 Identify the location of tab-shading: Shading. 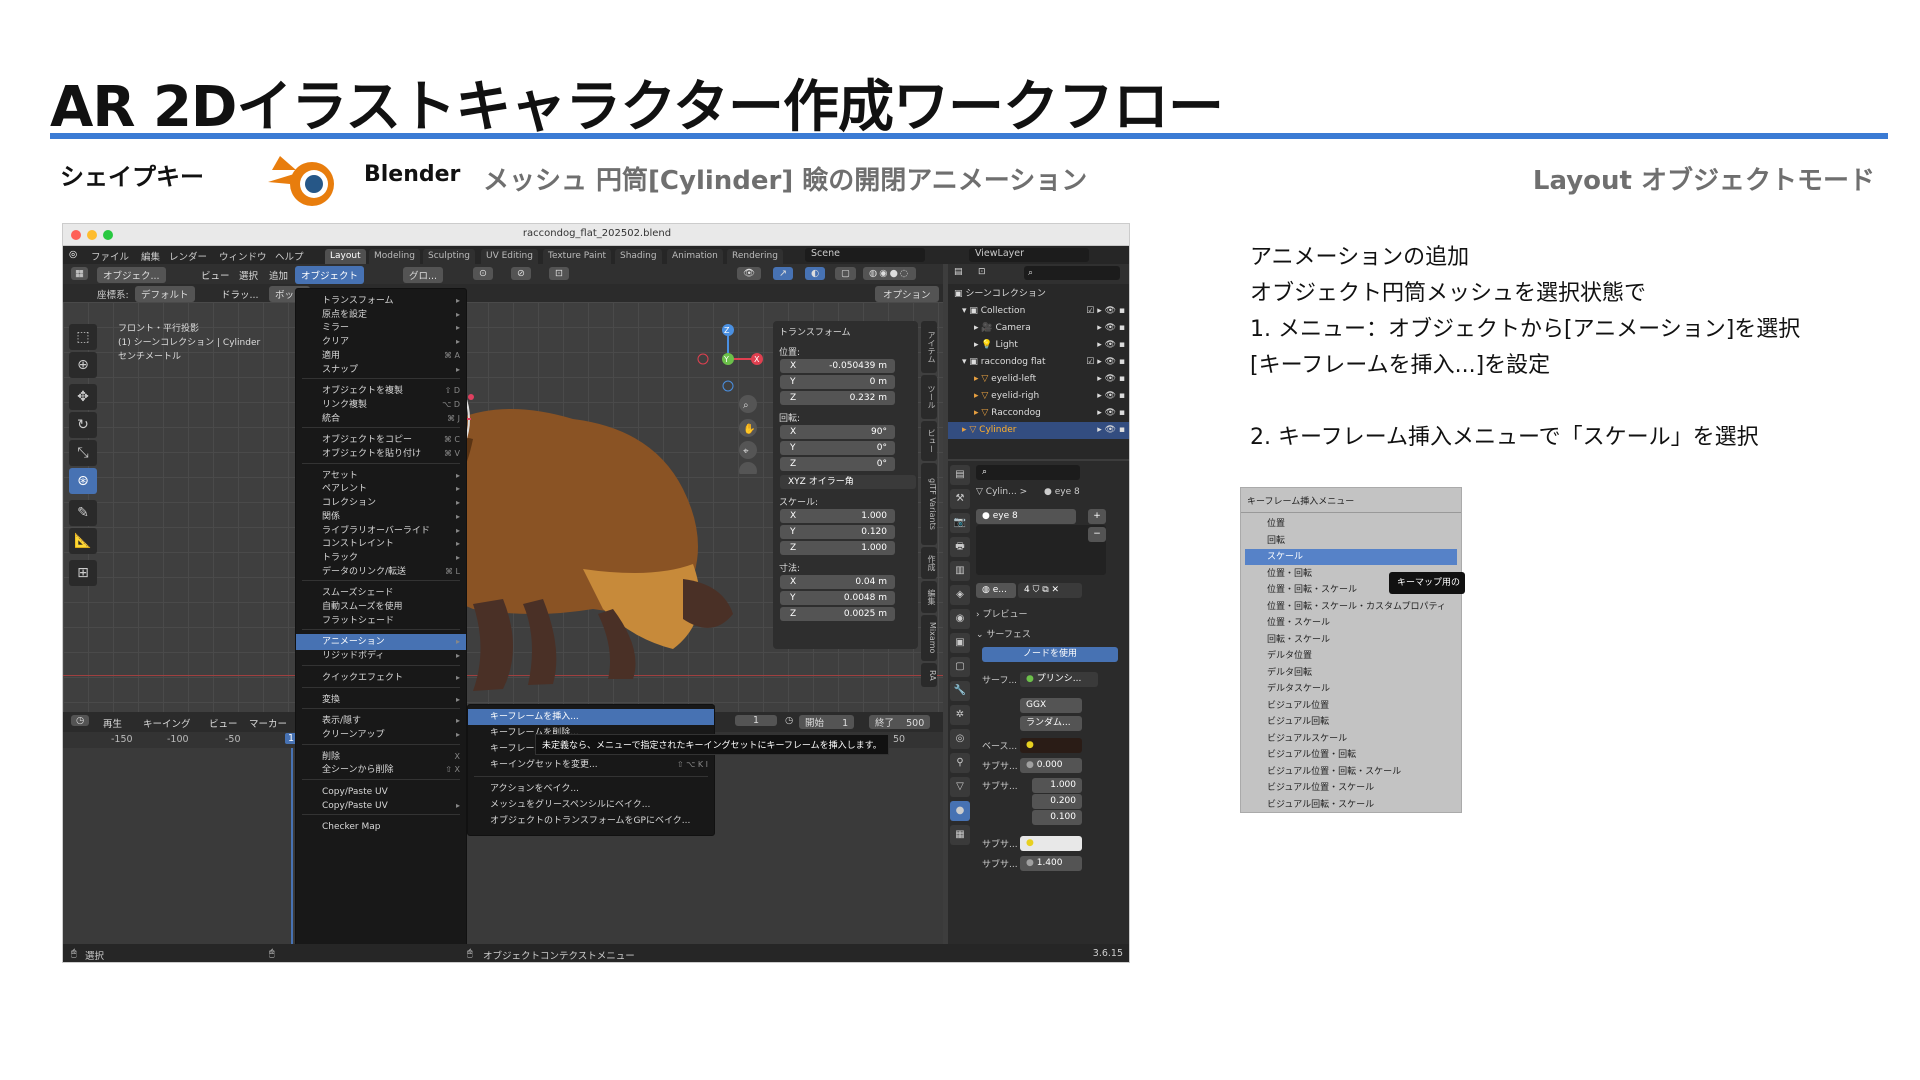
(638, 257).